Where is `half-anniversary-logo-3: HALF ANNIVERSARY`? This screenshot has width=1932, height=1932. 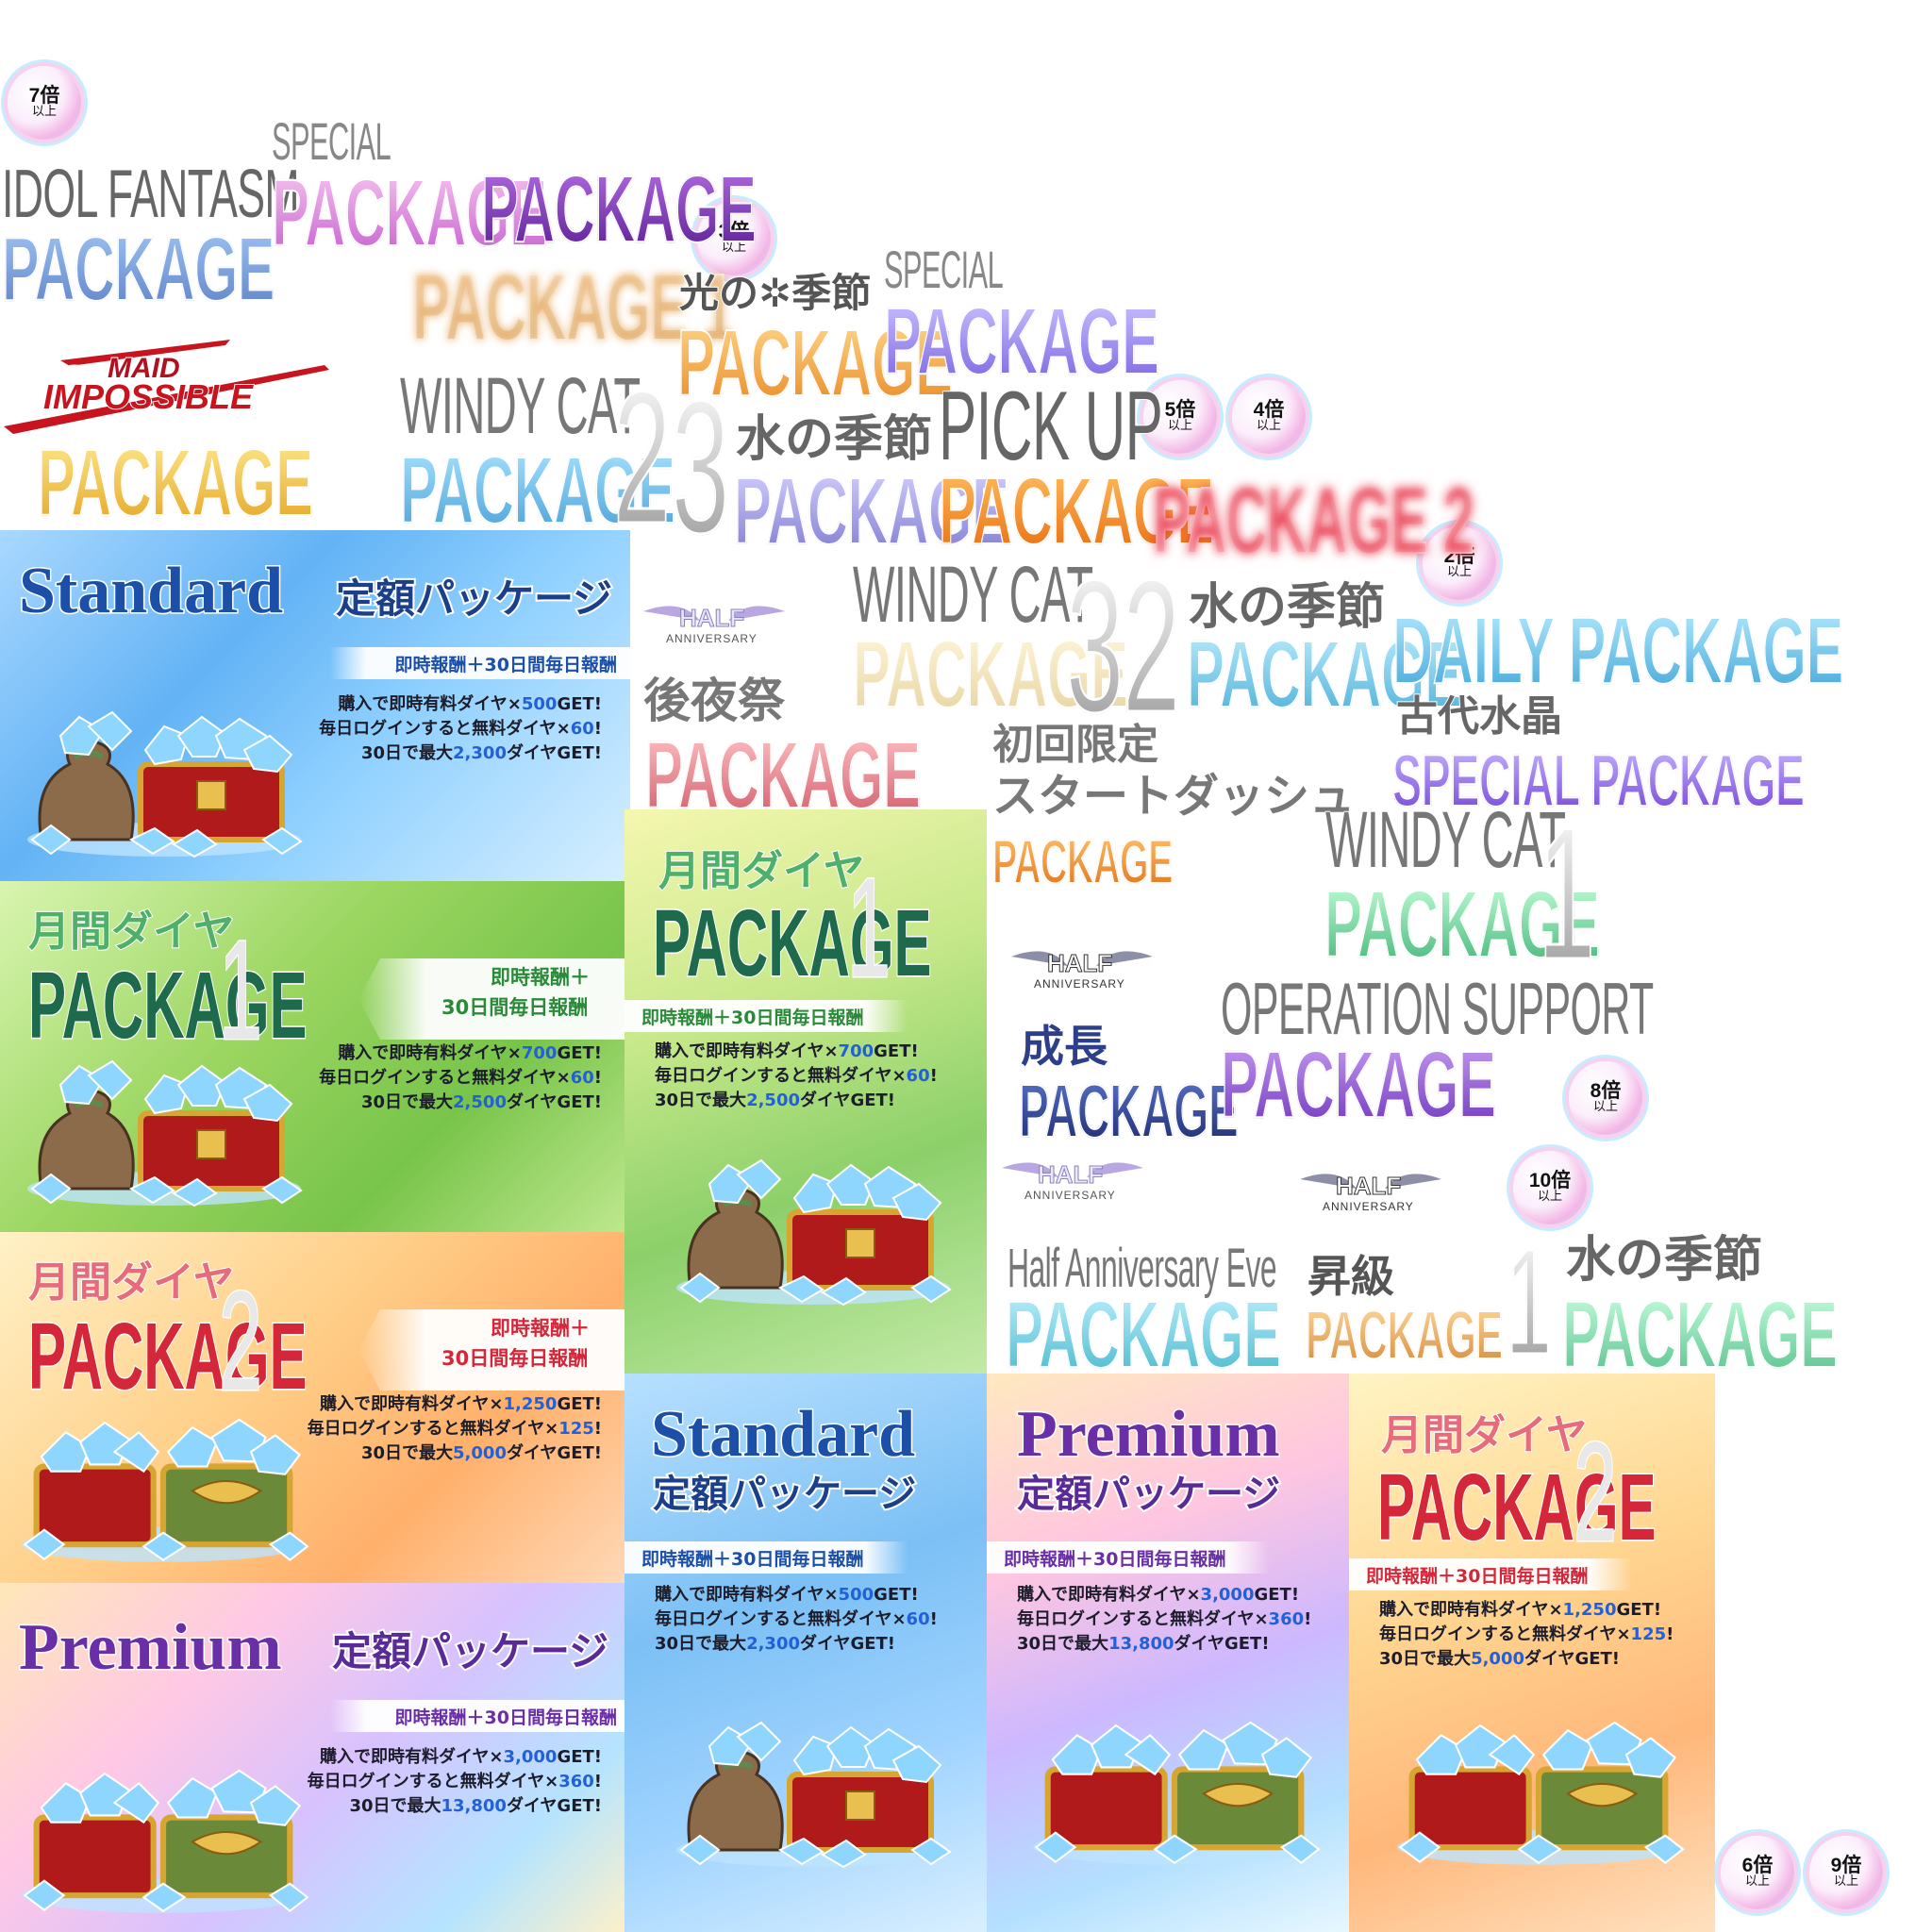
half-anniversary-logo-3: HALF ANNIVERSARY is located at coordinates (1072, 1183).